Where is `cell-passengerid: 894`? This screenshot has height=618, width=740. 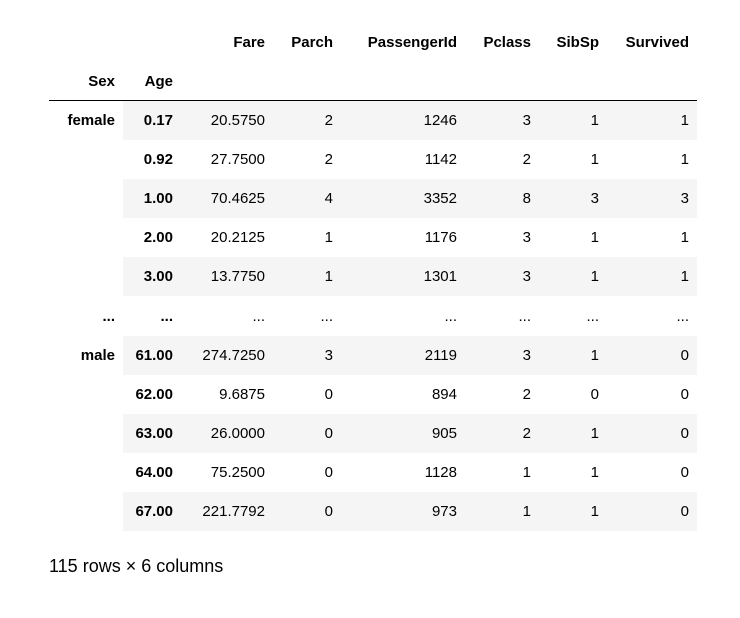 cell-passengerid: 894 is located at coordinates (403, 394).